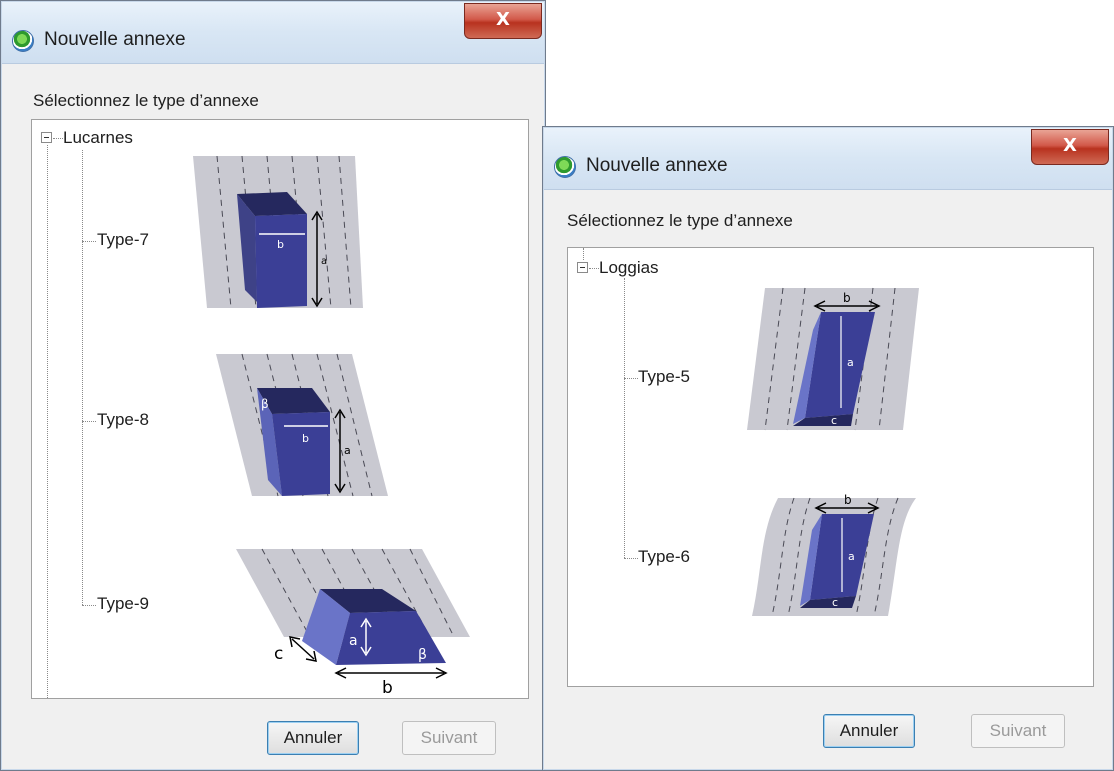  I want to click on tree-item-type-8: Type-8, so click(123, 420).